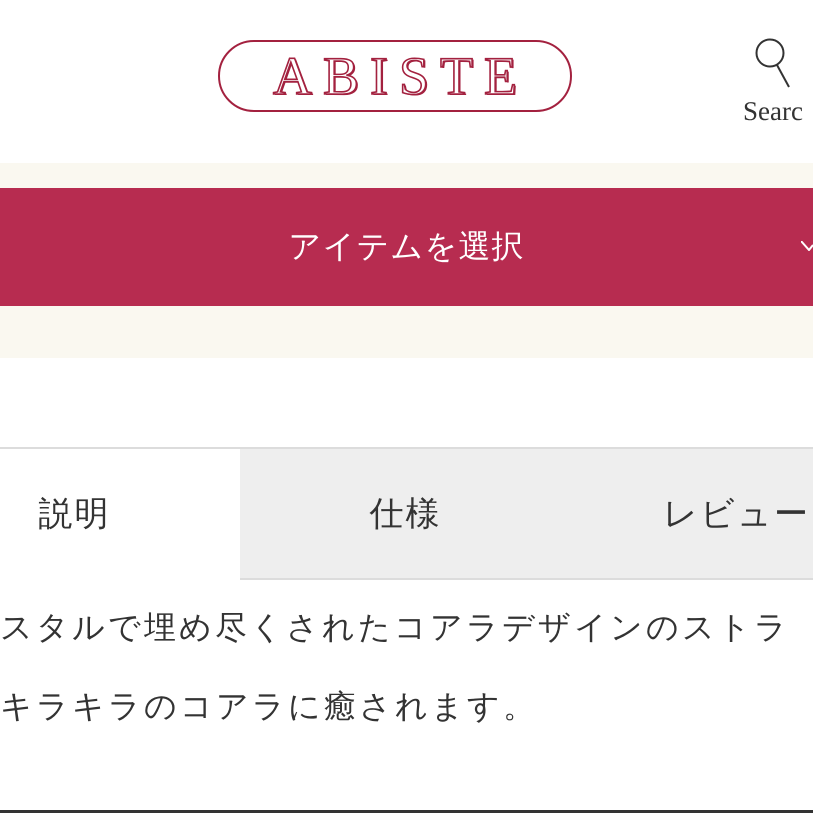  I want to click on search-button: Searc, so click(773, 82).